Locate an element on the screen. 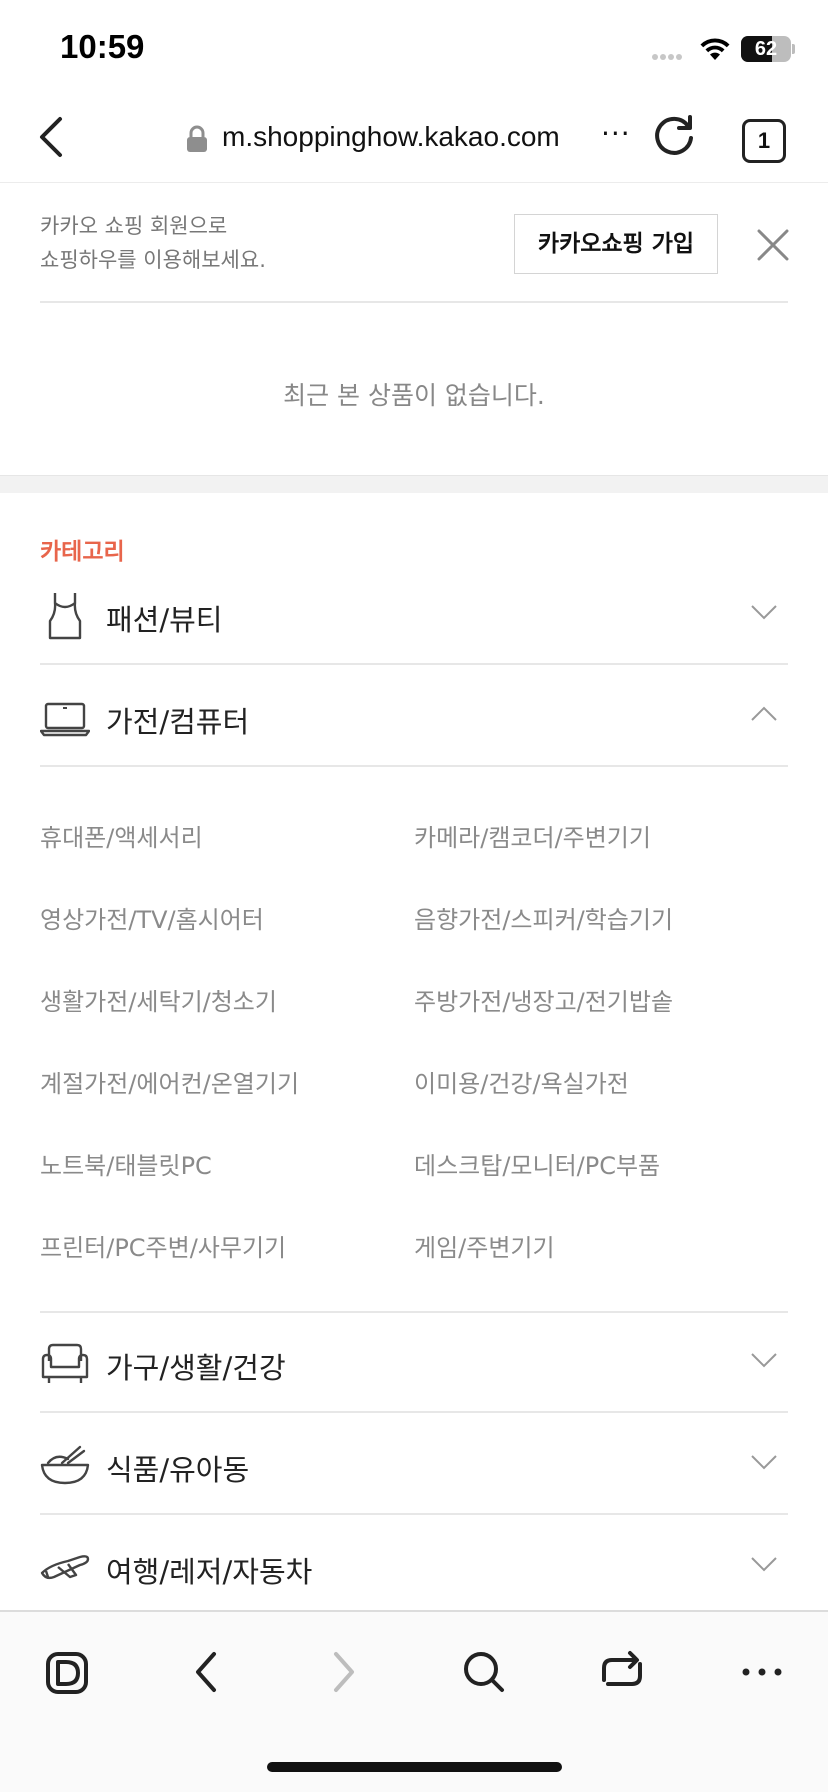 The width and height of the screenshot is (828, 1792). forward-icon is located at coordinates (344, 1672).